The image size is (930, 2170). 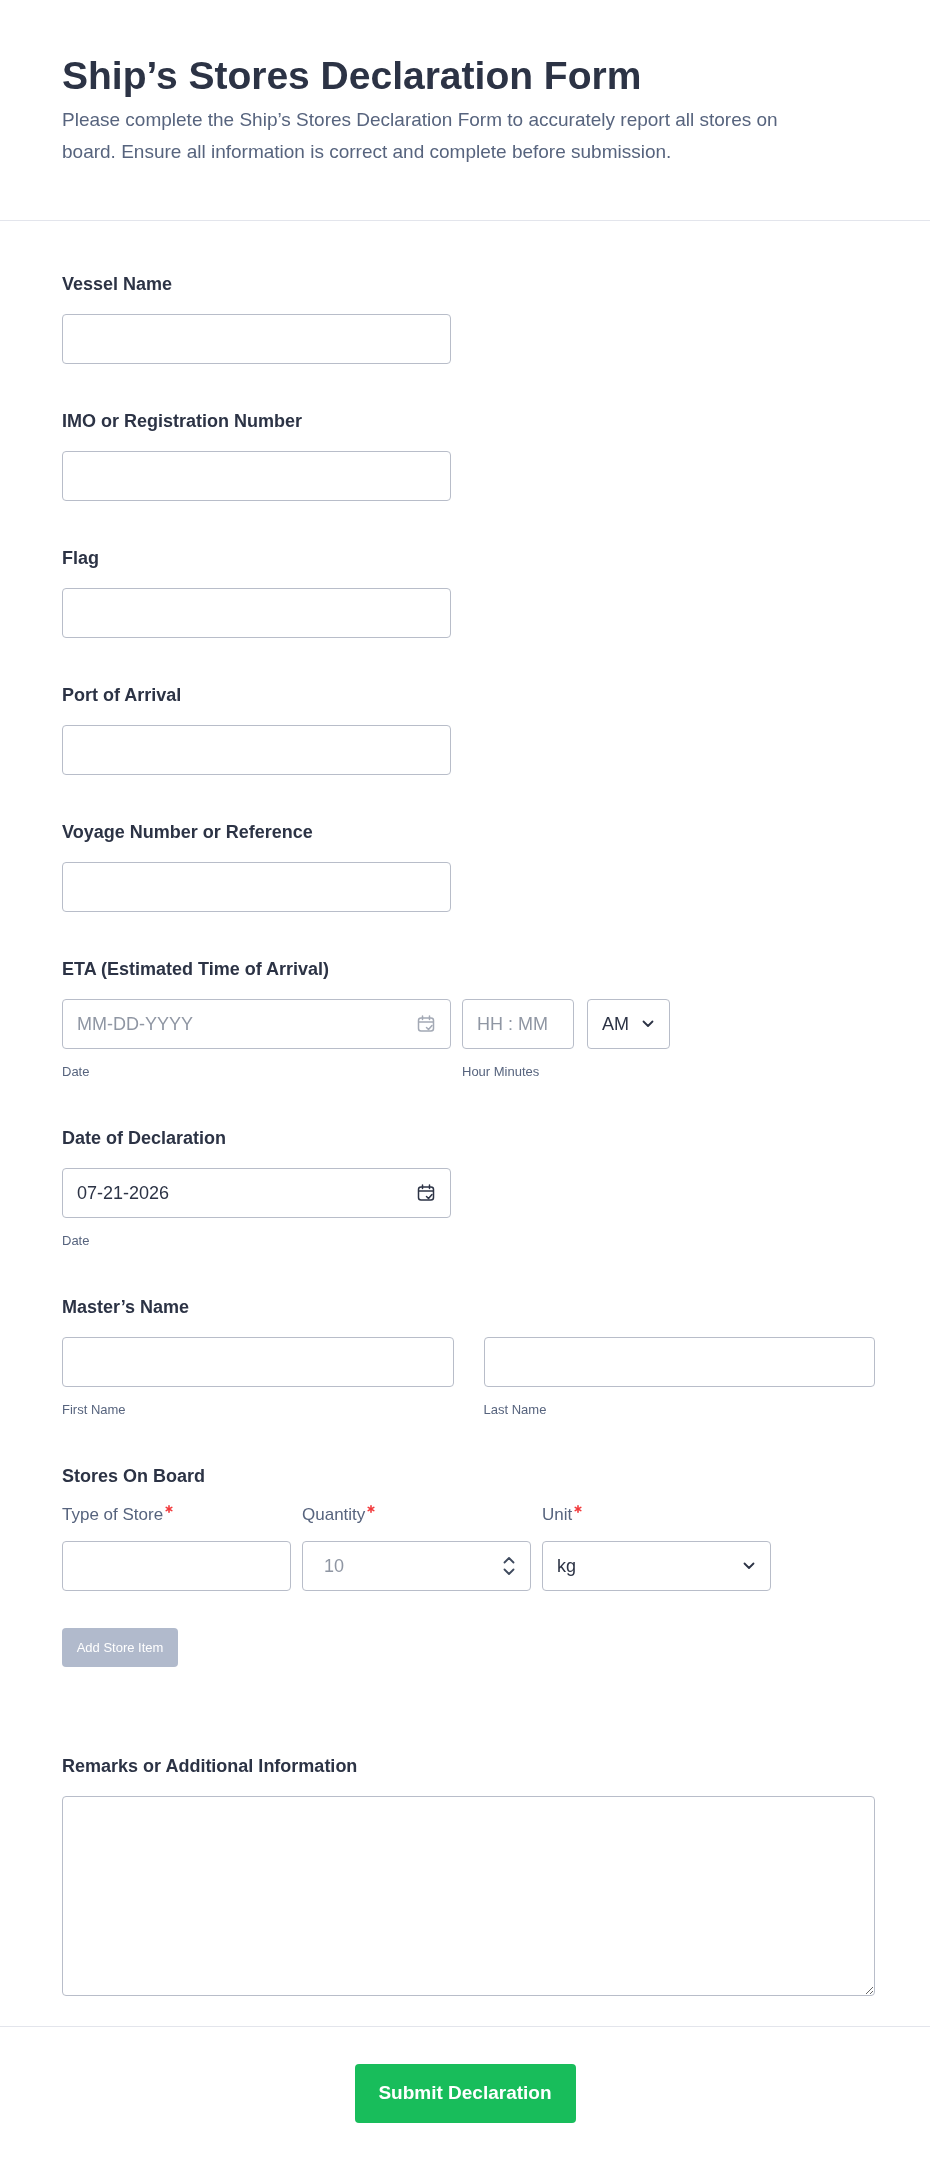 I want to click on up-down-chevron-icon, so click(x=509, y=1566).